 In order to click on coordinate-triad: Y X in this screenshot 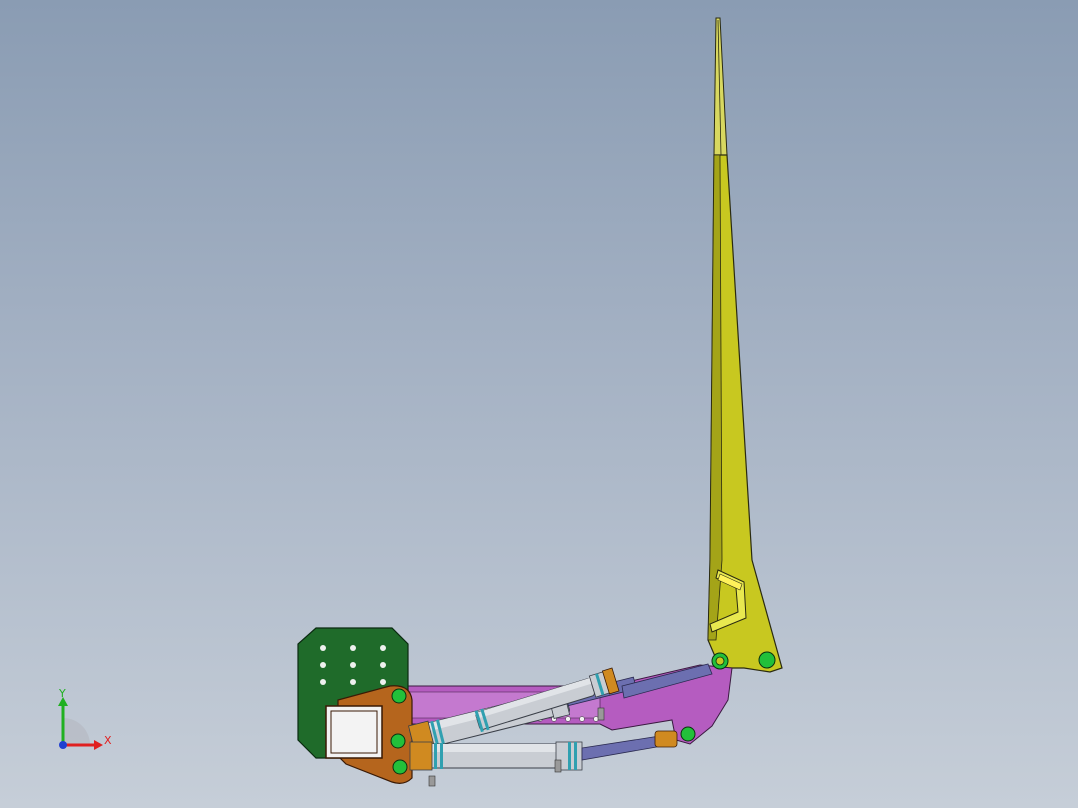, I will do `click(85, 718)`.